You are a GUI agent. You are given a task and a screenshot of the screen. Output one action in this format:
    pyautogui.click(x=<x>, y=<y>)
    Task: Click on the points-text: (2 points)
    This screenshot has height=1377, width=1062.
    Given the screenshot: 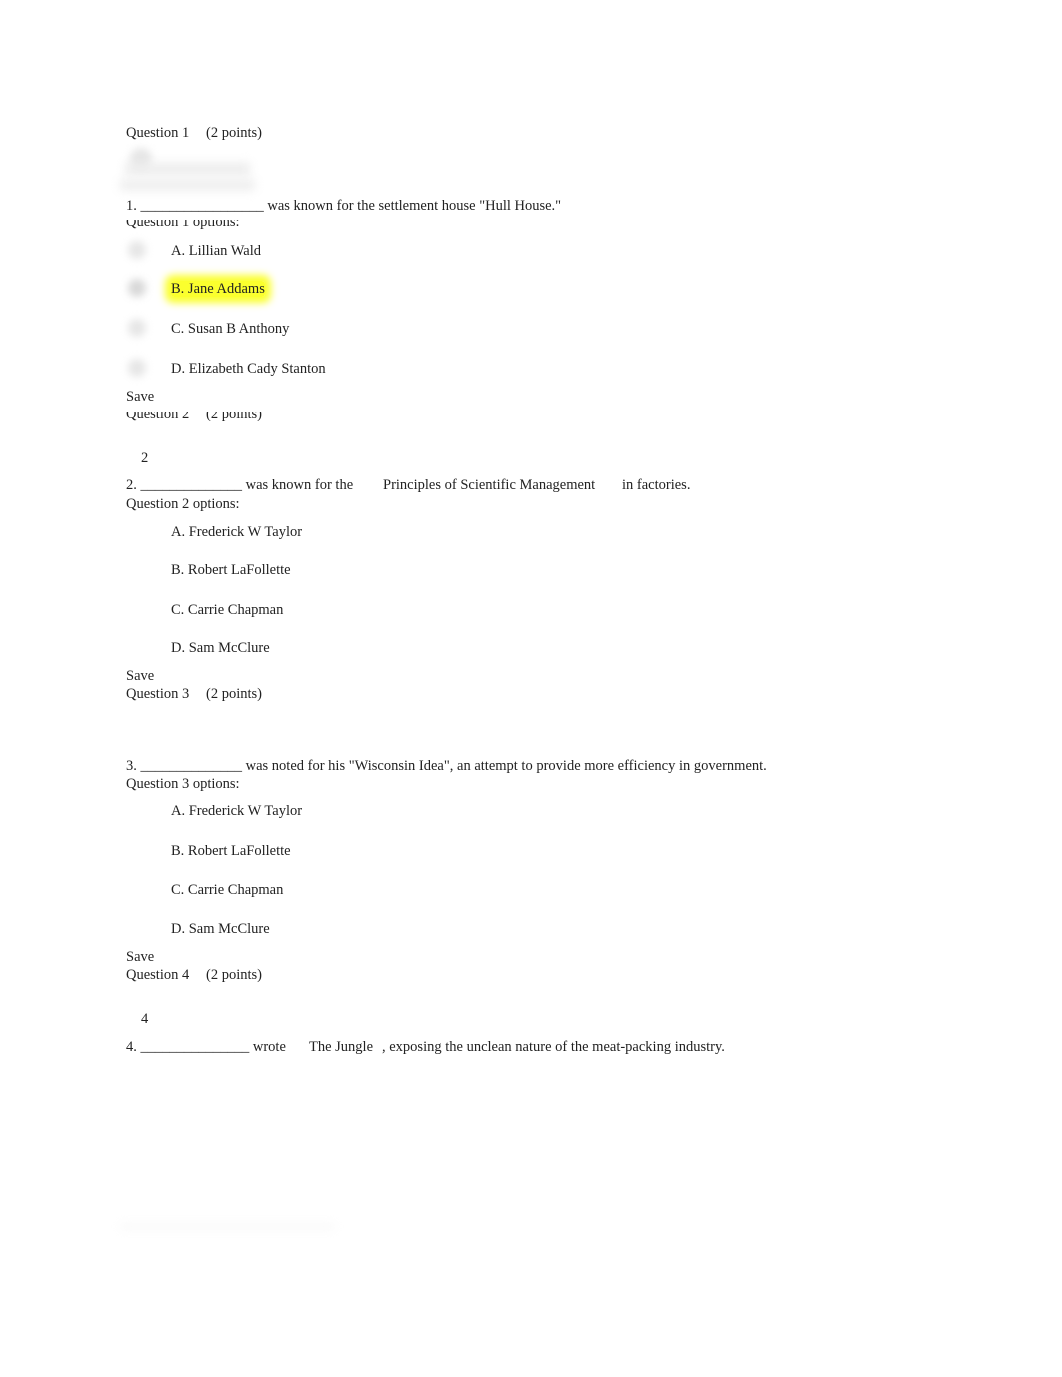 What is the action you would take?
    pyautogui.click(x=234, y=416)
    